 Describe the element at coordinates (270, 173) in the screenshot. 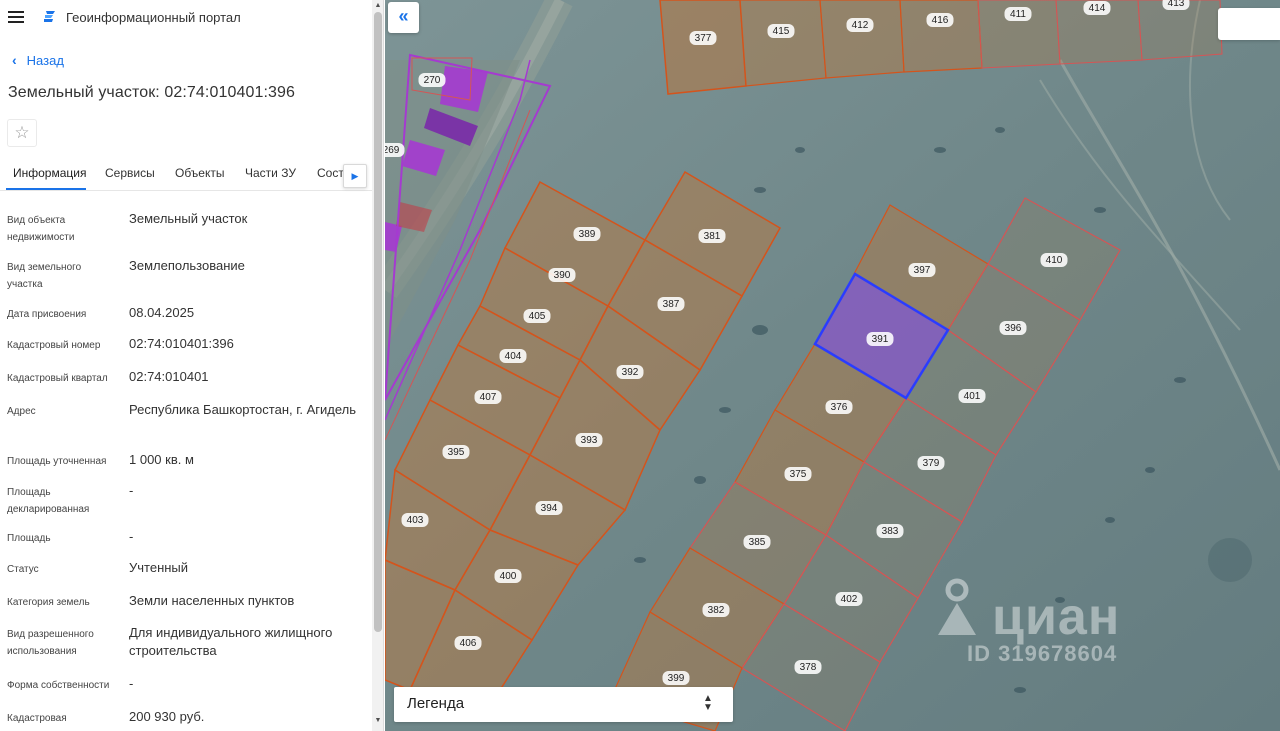

I see `tab-parts: Части ЗУ` at that location.